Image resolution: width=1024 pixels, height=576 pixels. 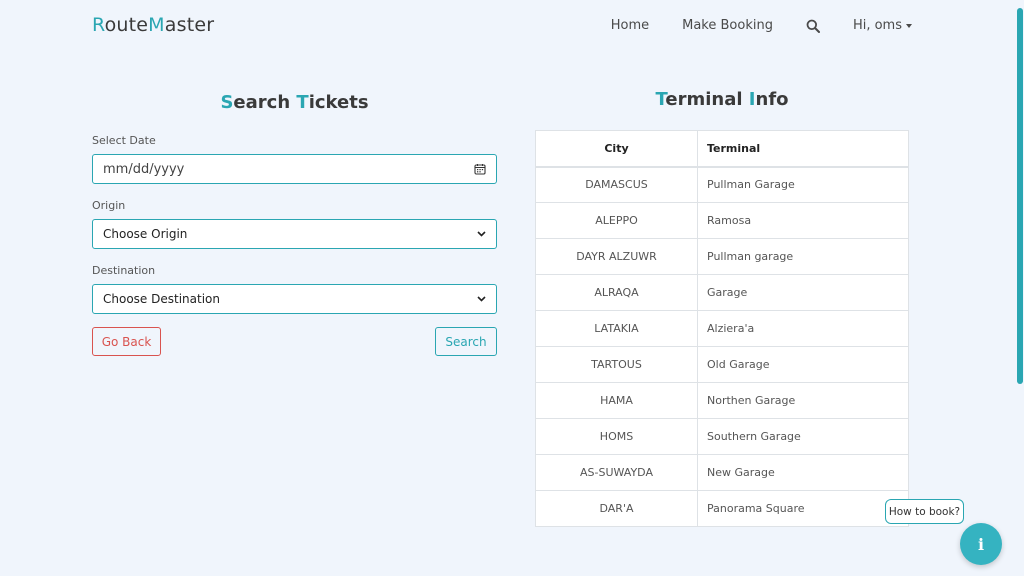 I want to click on terminal-cell: Panorama Square, so click(x=803, y=508).